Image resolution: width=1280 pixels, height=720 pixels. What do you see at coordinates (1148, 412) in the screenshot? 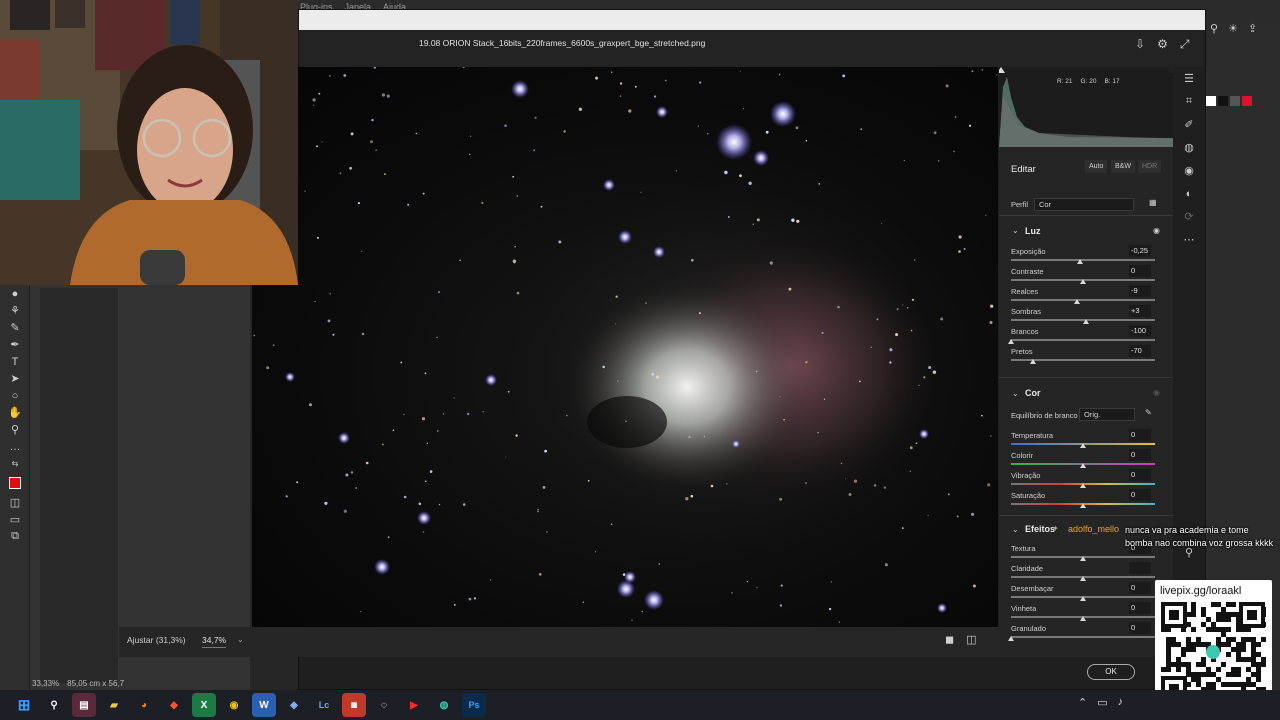
I see `eyedropper-icon: ✎` at bounding box center [1148, 412].